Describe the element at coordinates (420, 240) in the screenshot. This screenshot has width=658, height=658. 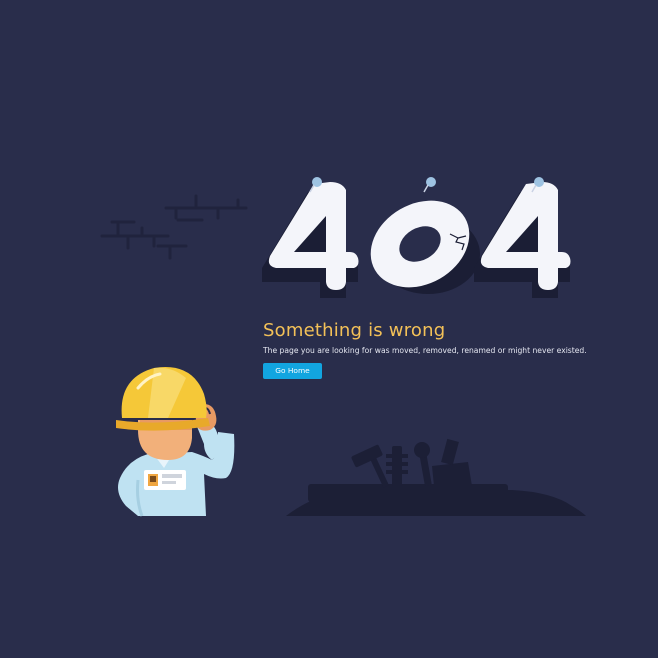
I see `error-code: 4 0 4` at that location.